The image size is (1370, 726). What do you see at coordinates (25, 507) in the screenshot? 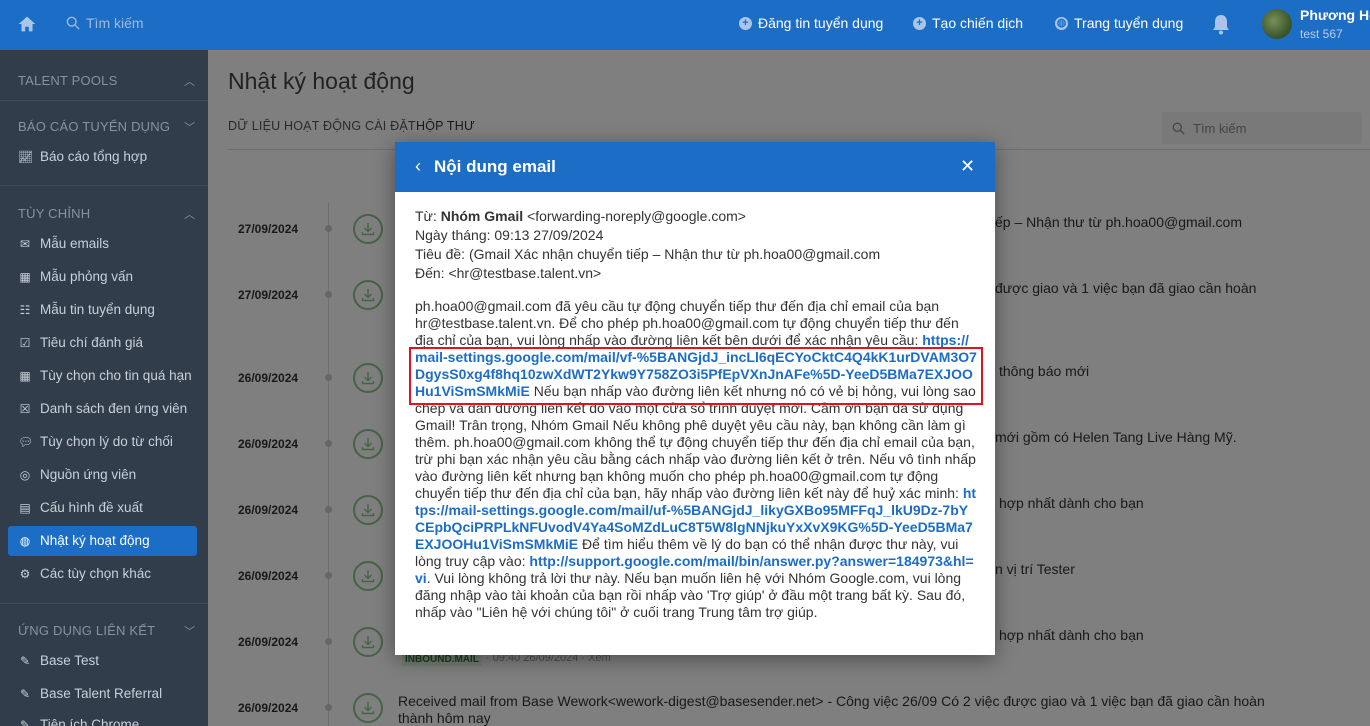
I see `document-icon: ▤` at bounding box center [25, 507].